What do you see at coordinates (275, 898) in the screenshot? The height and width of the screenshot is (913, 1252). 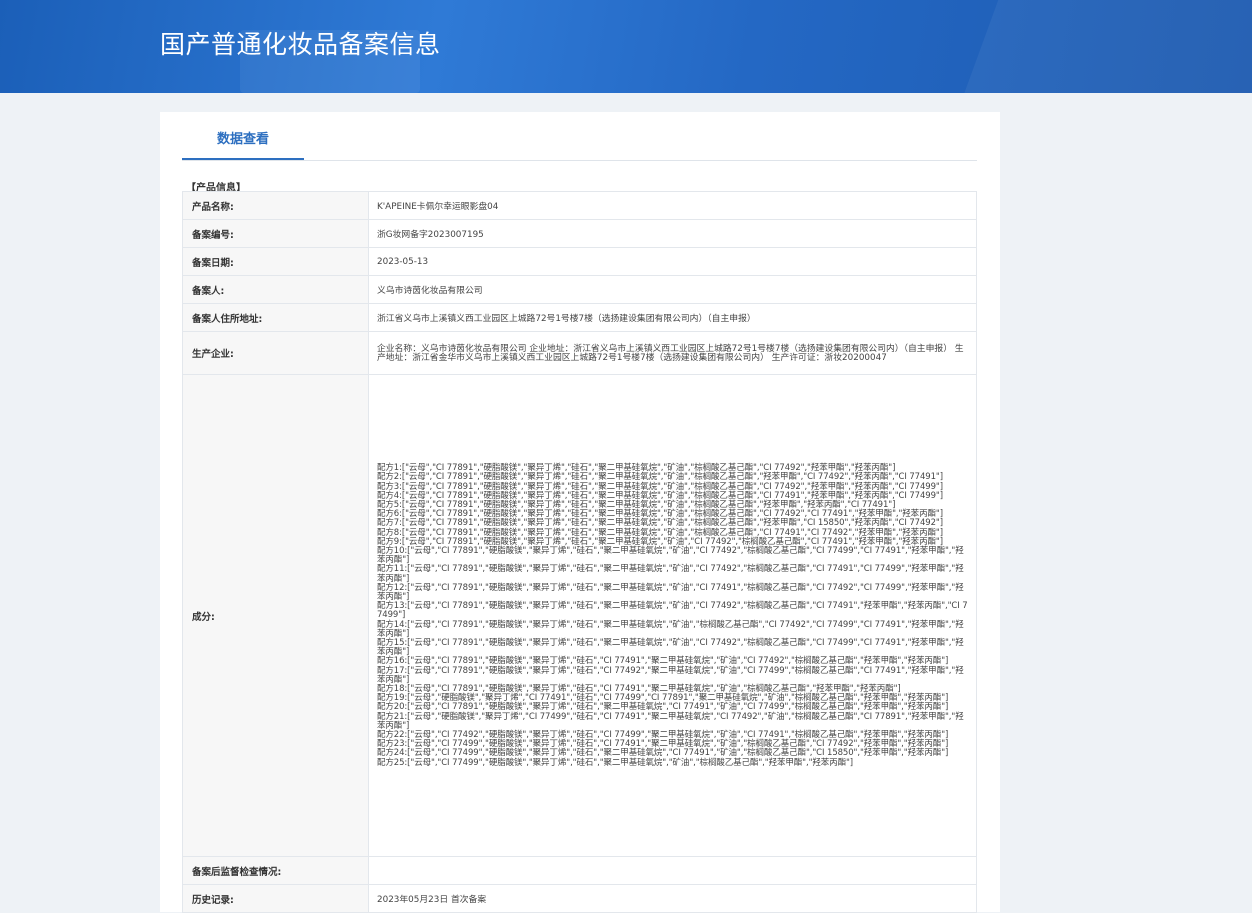 I see `row-label: 历史记录:` at bounding box center [275, 898].